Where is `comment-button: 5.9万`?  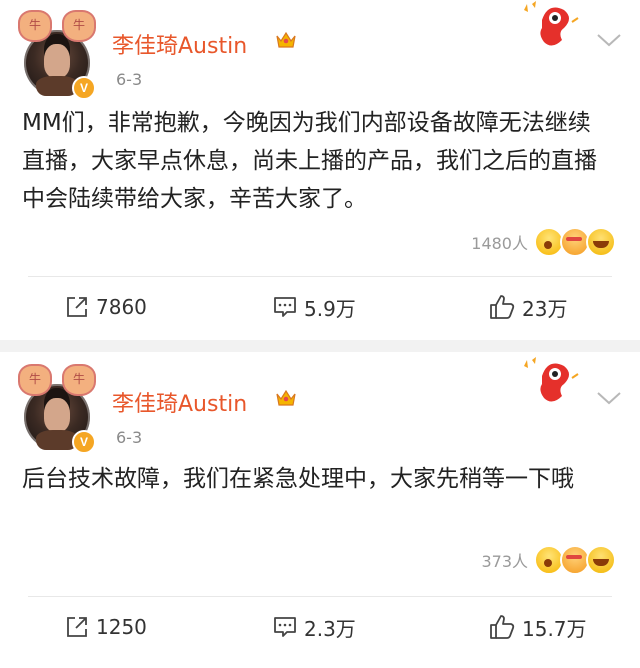 comment-button: 5.9万 is located at coordinates (314, 307).